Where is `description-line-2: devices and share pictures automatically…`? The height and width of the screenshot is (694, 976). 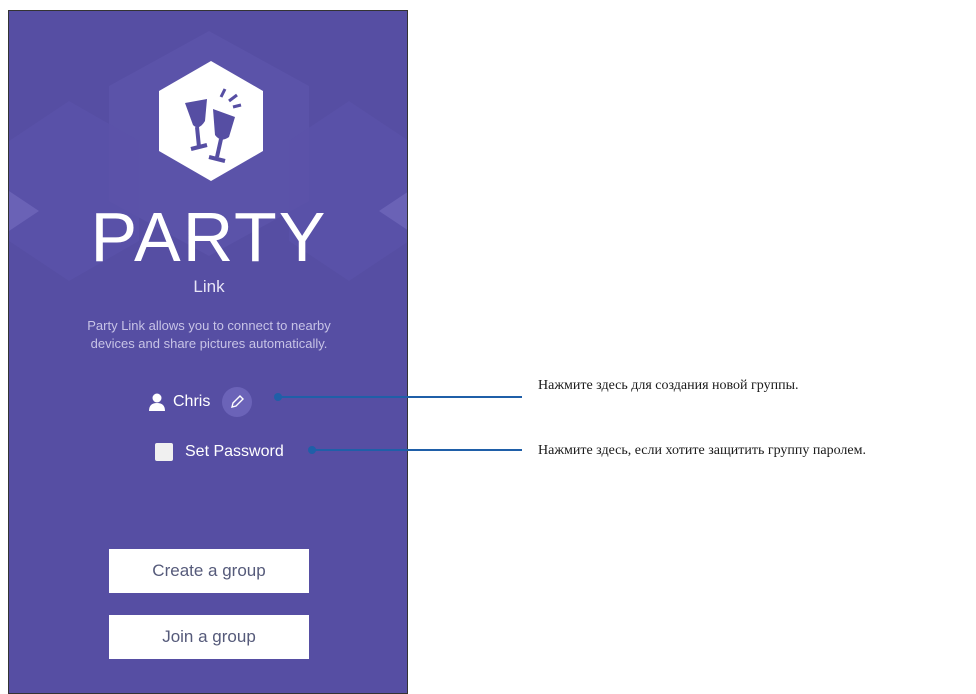
description-line-2: devices and share pictures automatically… is located at coordinates (209, 343).